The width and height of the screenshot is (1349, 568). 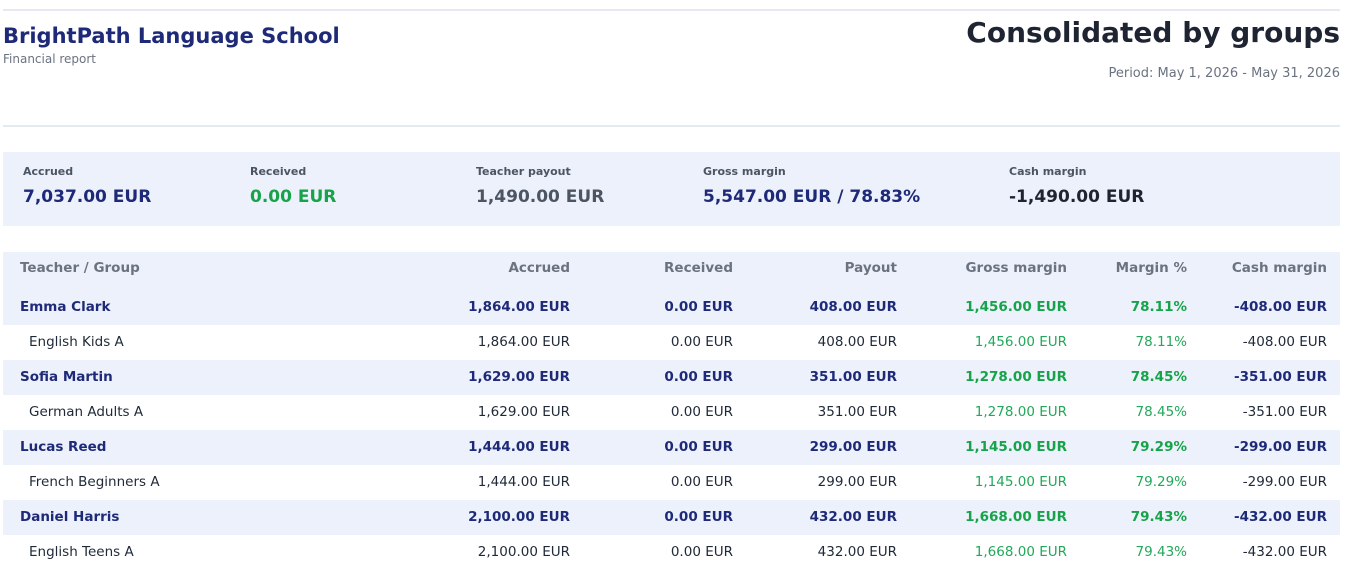 I want to click on cell-teacher-group: English Teens A, so click(x=81, y=552).